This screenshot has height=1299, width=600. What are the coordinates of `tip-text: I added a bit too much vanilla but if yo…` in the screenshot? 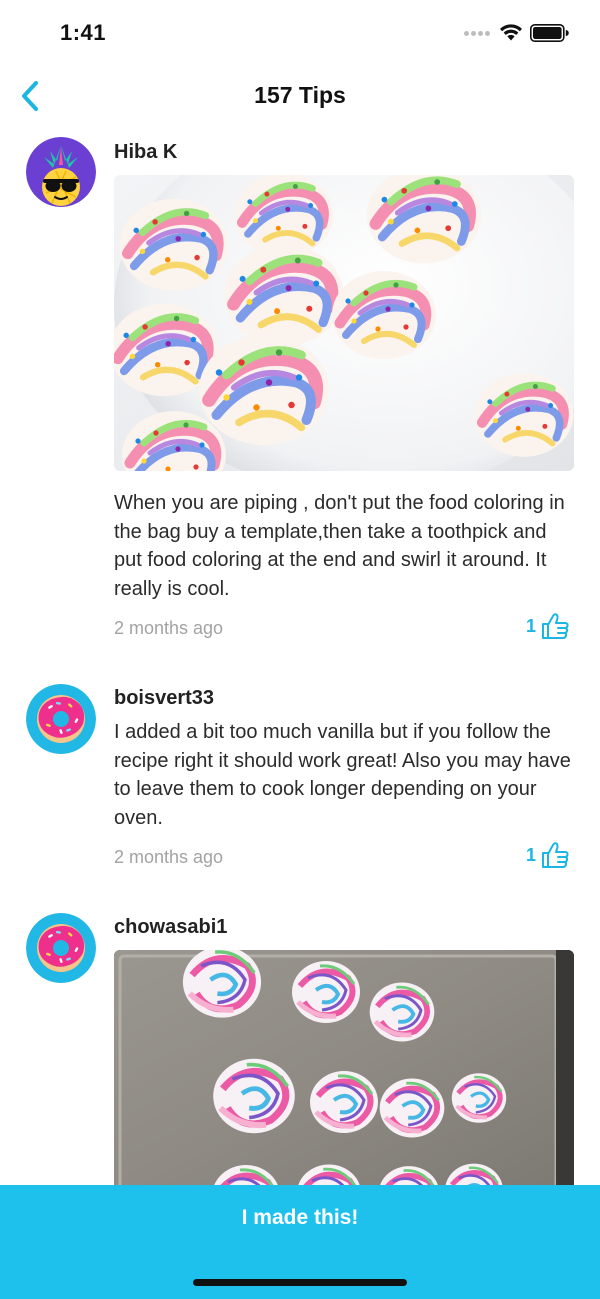 It's located at (342, 775).